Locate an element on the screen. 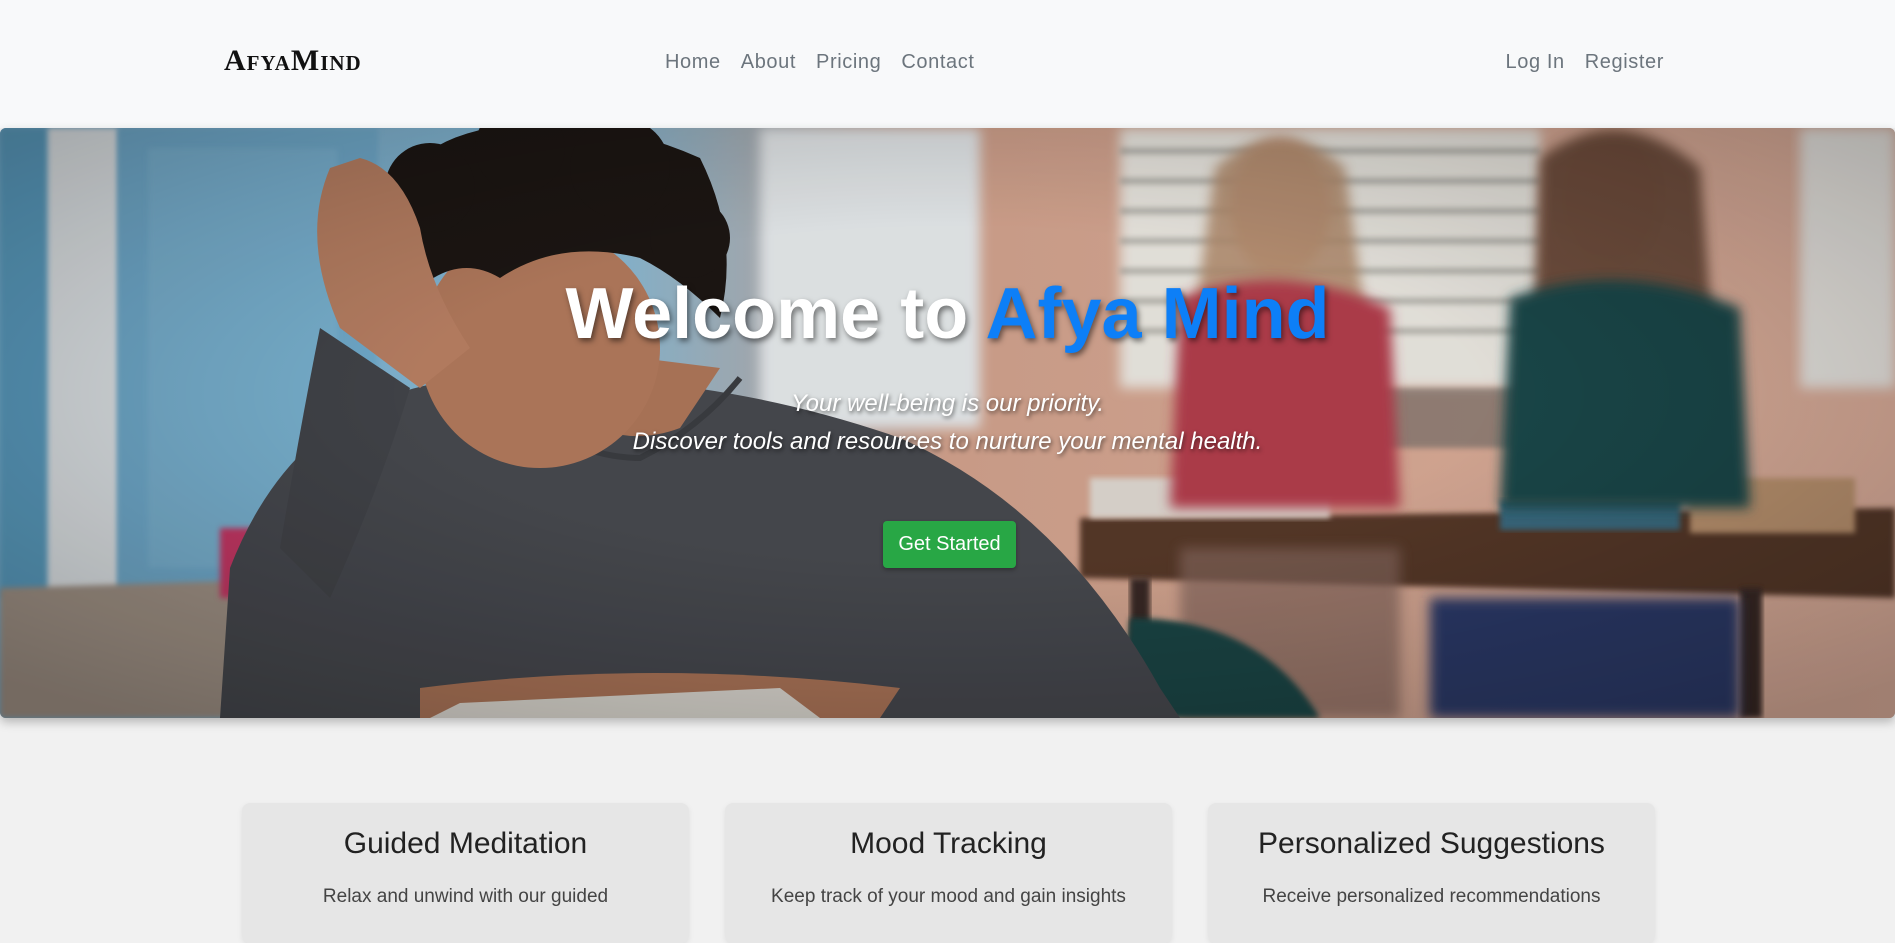 This screenshot has height=943, width=1895. nav-link-pricing: Pricing is located at coordinates (848, 62).